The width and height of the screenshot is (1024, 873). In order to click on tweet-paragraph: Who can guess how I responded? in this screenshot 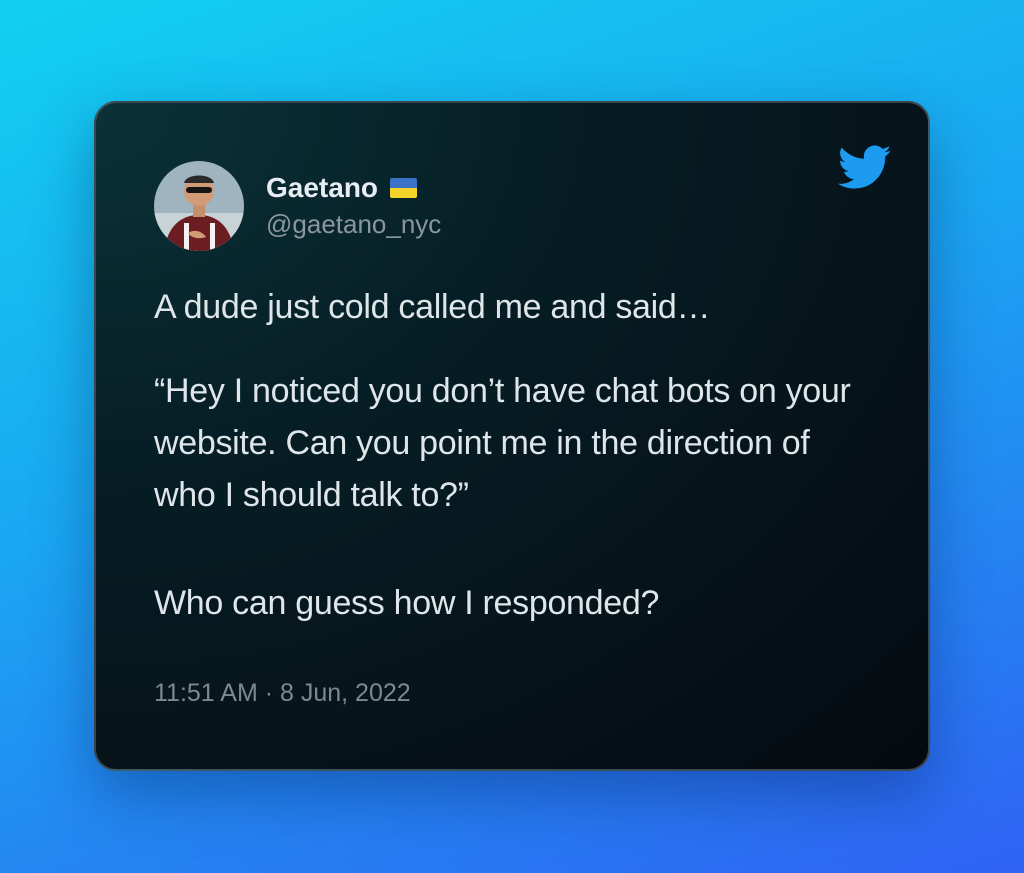, I will do `click(407, 603)`.